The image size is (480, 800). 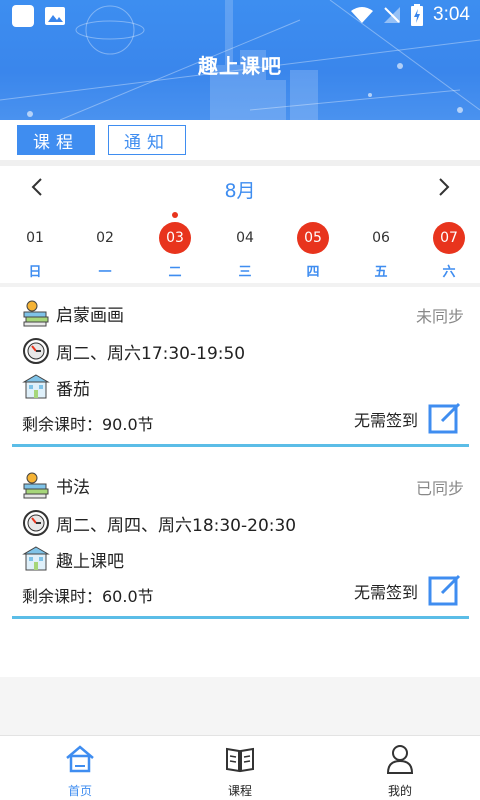 What do you see at coordinates (245, 238) in the screenshot?
I see `day-number: 04` at bounding box center [245, 238].